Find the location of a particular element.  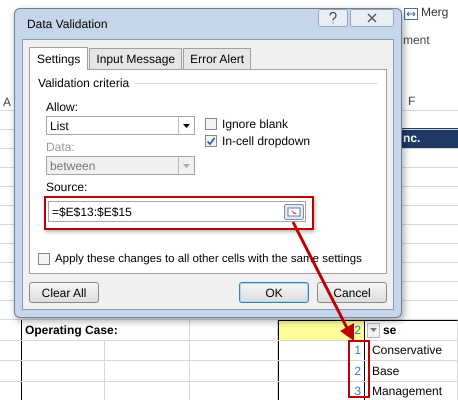

group-title: Validation criteria is located at coordinates (84, 83).